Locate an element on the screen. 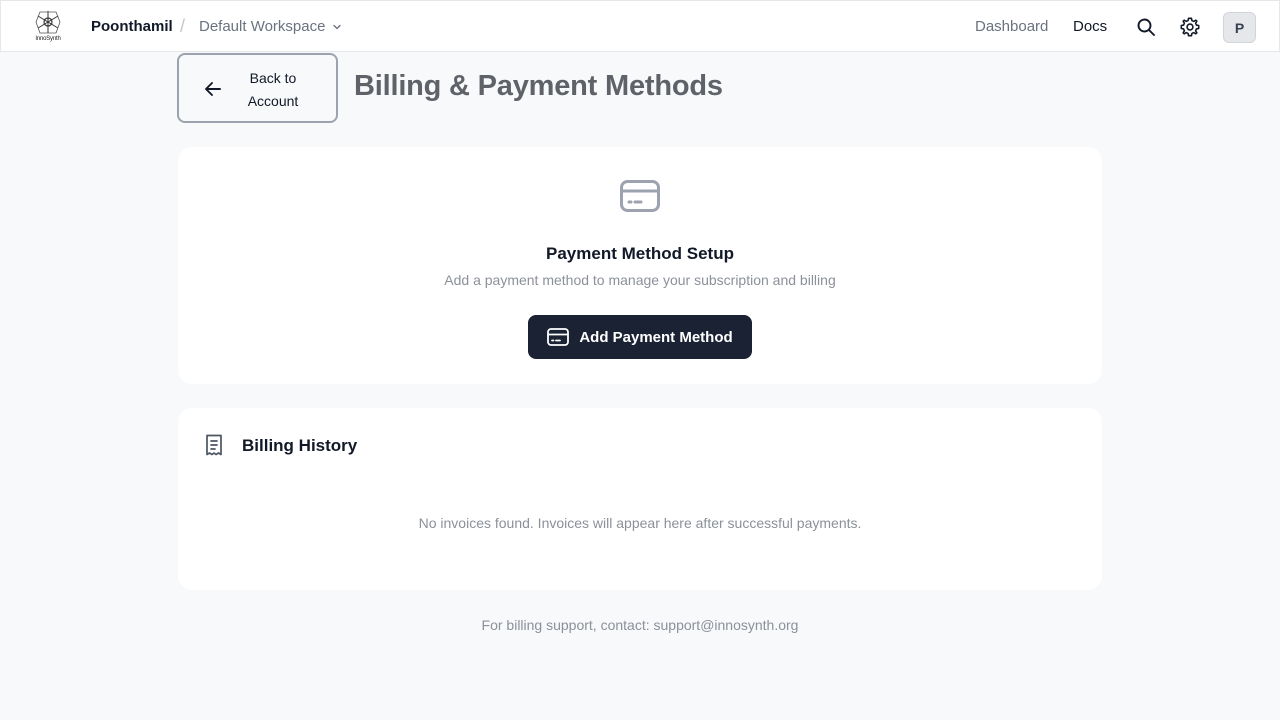 The height and width of the screenshot is (720, 1280). nav-dashboard-link: Dashboard is located at coordinates (1011, 26).